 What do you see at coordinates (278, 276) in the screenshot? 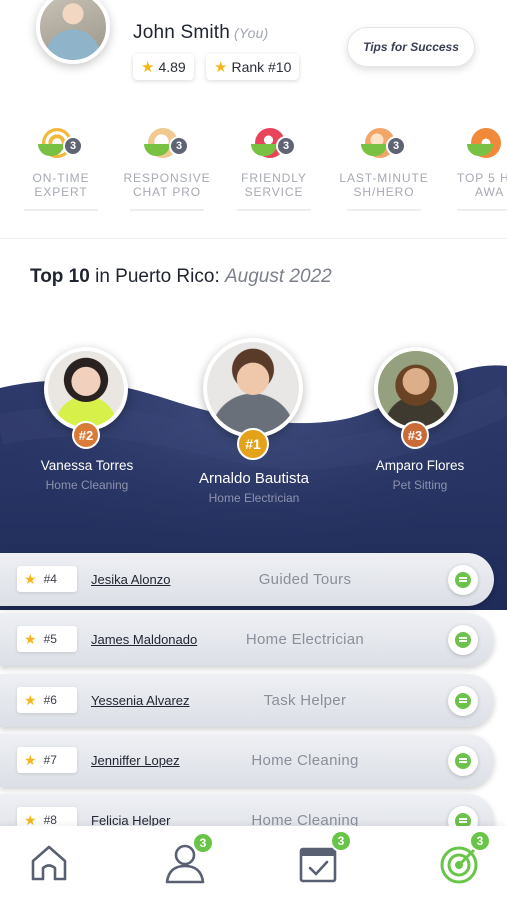
I see `month-label: August 2022` at bounding box center [278, 276].